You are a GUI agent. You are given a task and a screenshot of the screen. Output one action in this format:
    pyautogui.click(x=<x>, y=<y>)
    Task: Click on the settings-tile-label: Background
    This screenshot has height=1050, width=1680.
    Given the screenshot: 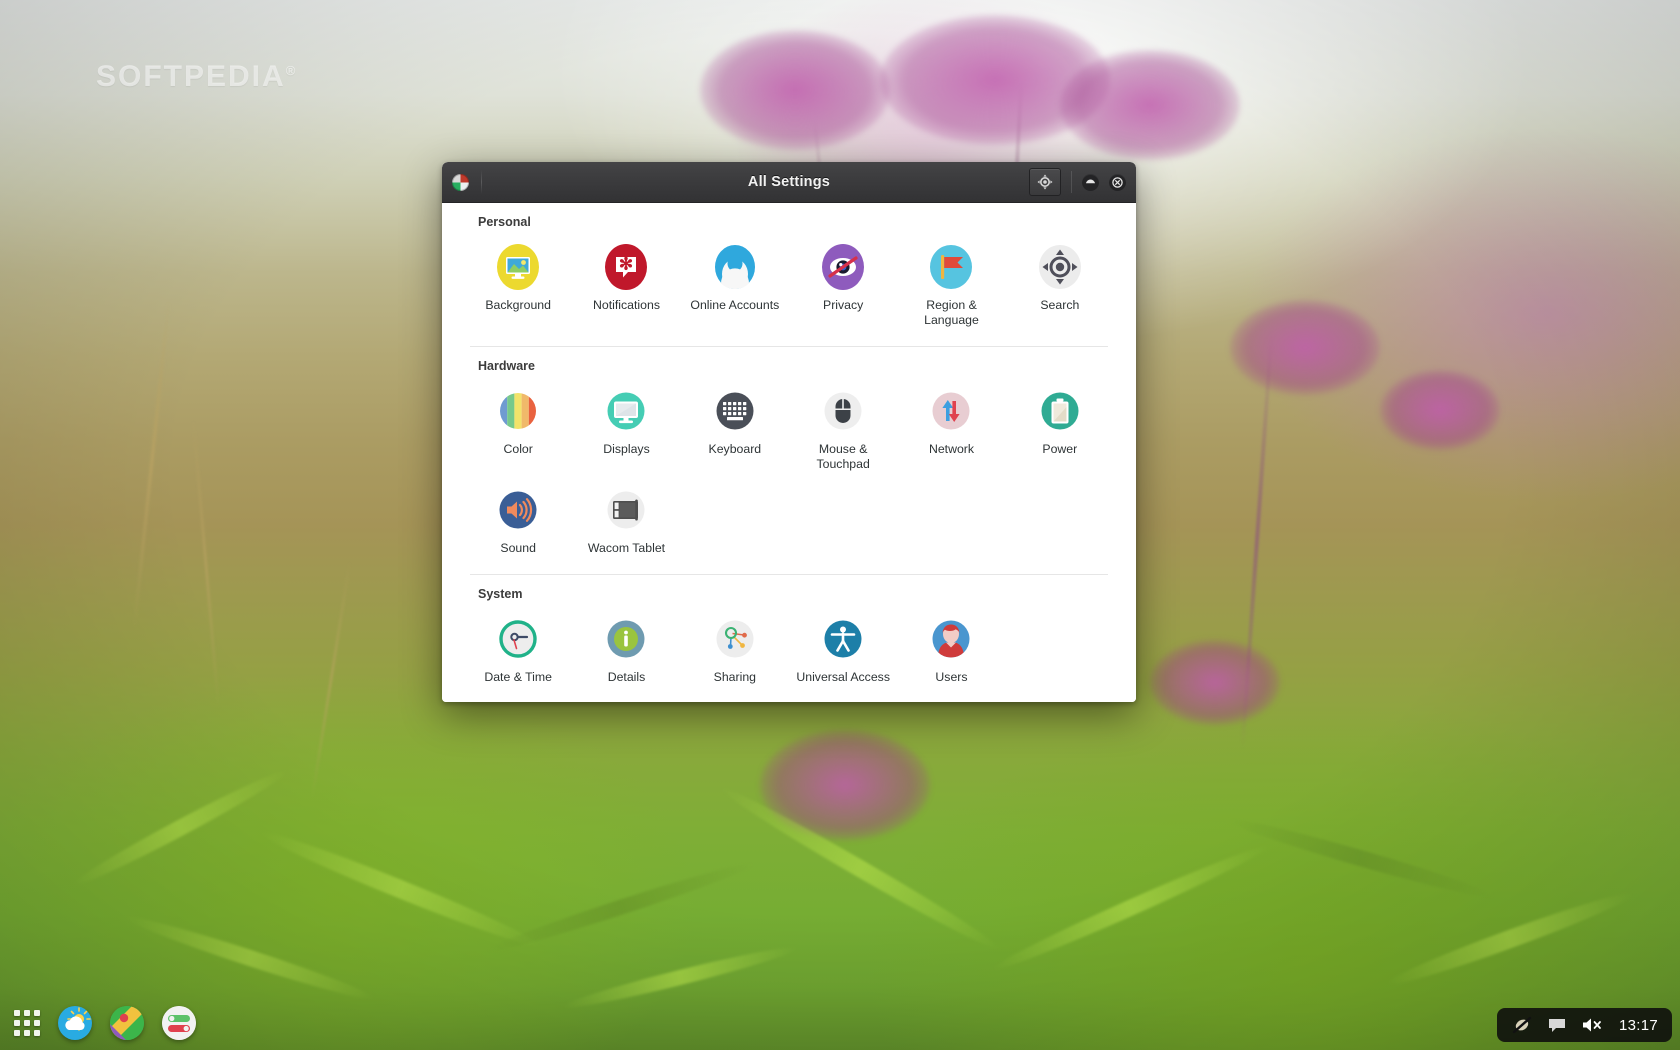 What is the action you would take?
    pyautogui.click(x=518, y=305)
    